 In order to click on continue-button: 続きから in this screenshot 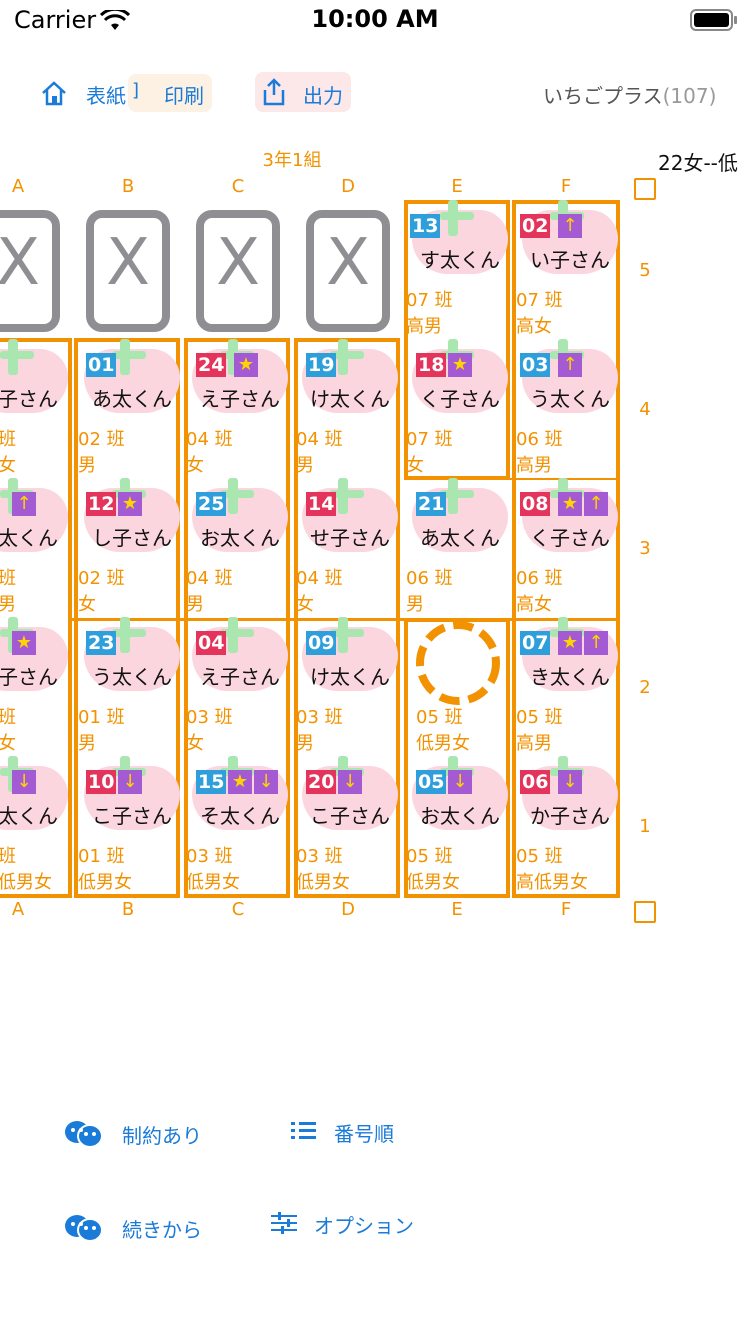, I will do `click(139, 1228)`.